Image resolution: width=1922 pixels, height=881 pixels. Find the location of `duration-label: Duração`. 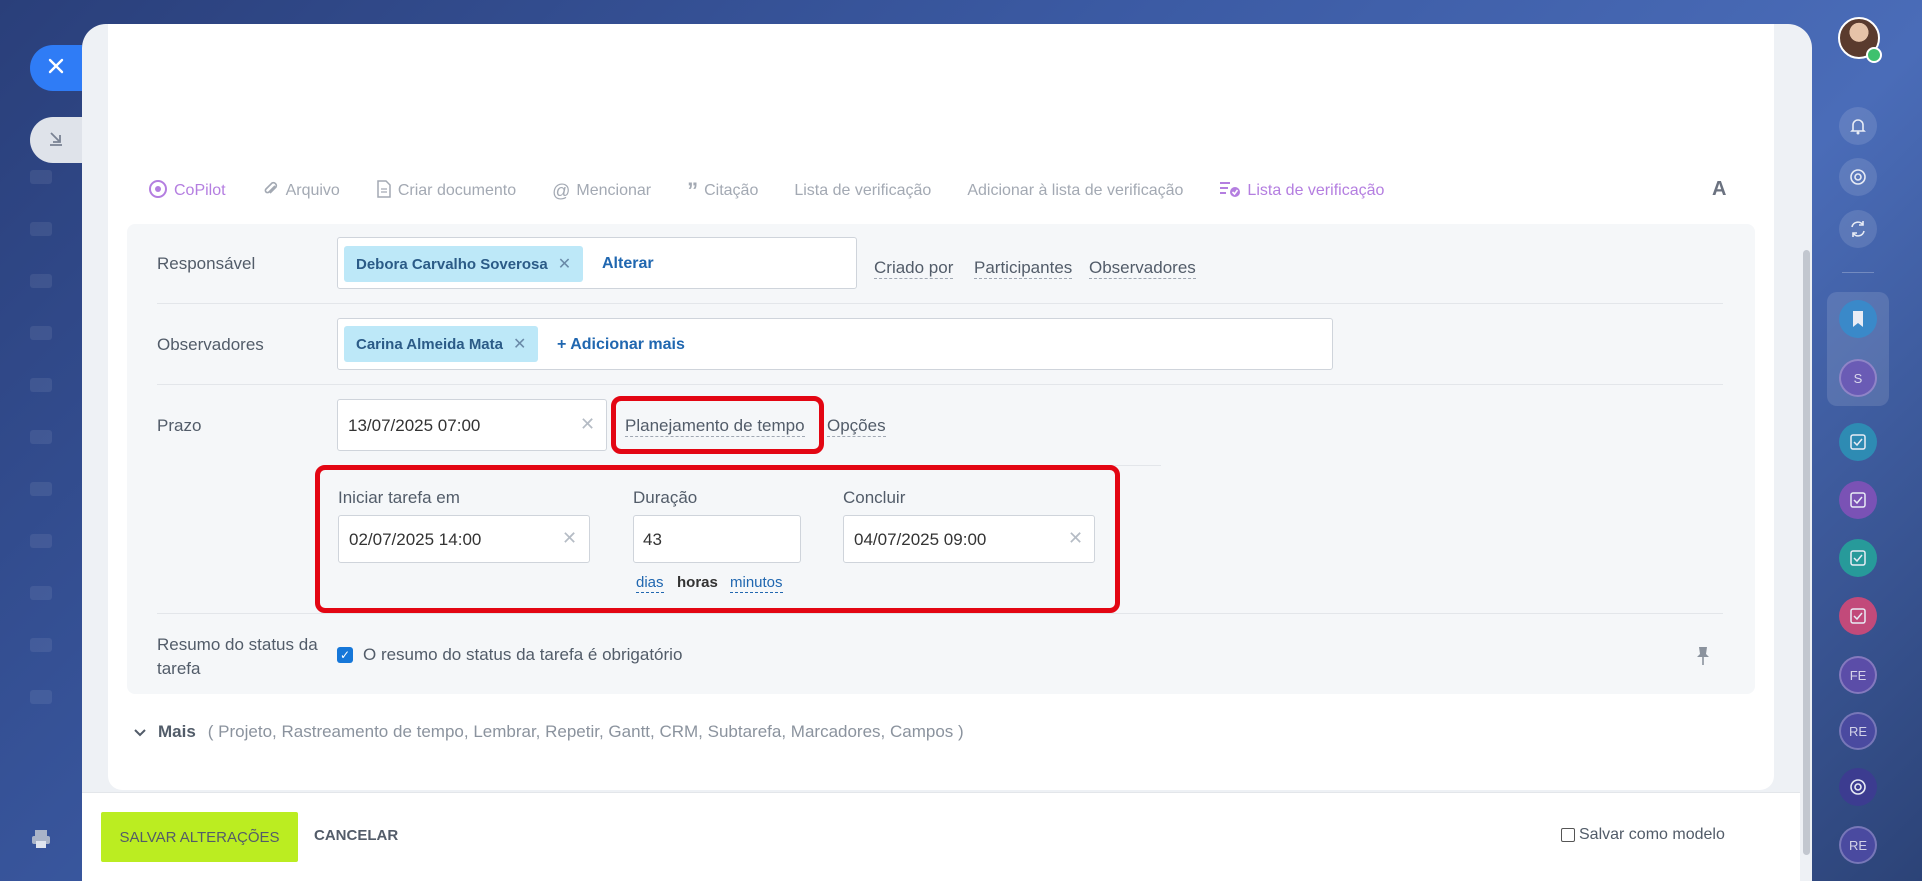

duration-label: Duração is located at coordinates (665, 497).